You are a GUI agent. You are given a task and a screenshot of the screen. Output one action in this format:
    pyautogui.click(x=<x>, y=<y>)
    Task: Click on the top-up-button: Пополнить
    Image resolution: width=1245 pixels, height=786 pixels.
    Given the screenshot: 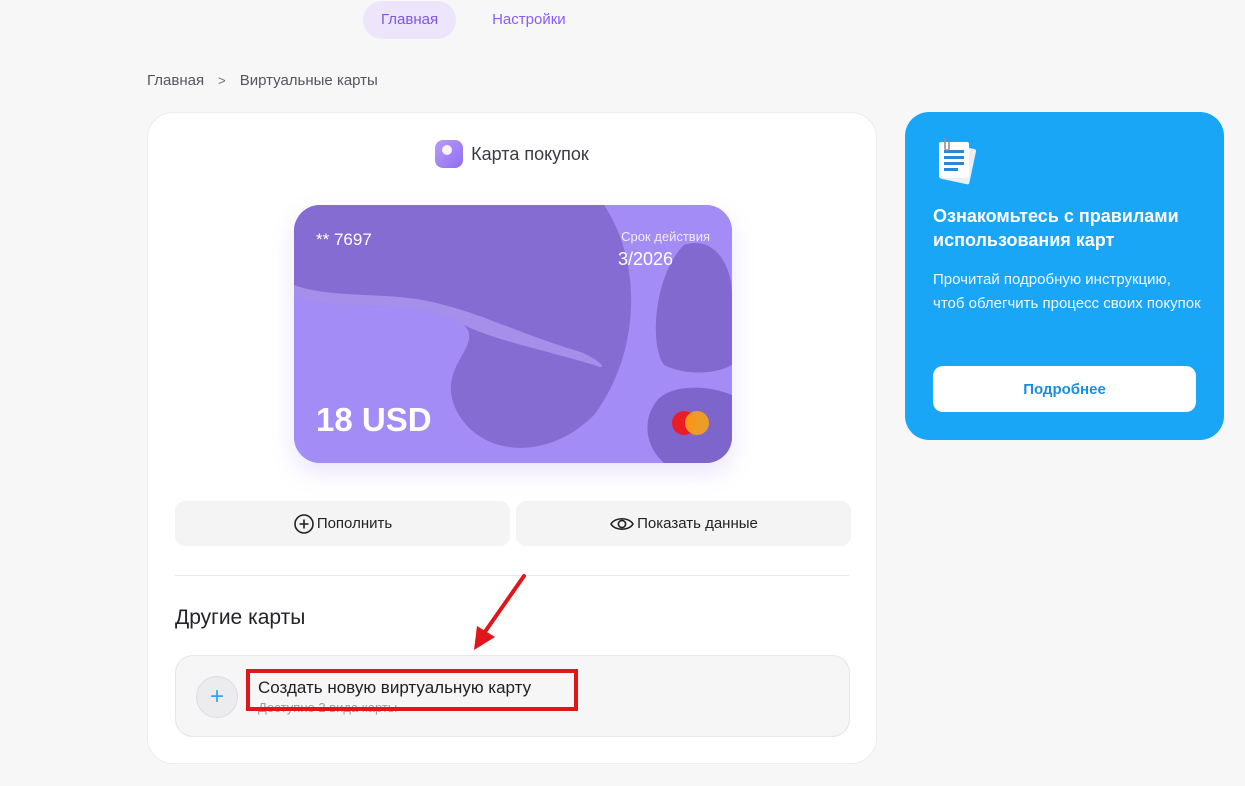 What is the action you would take?
    pyautogui.click(x=342, y=523)
    